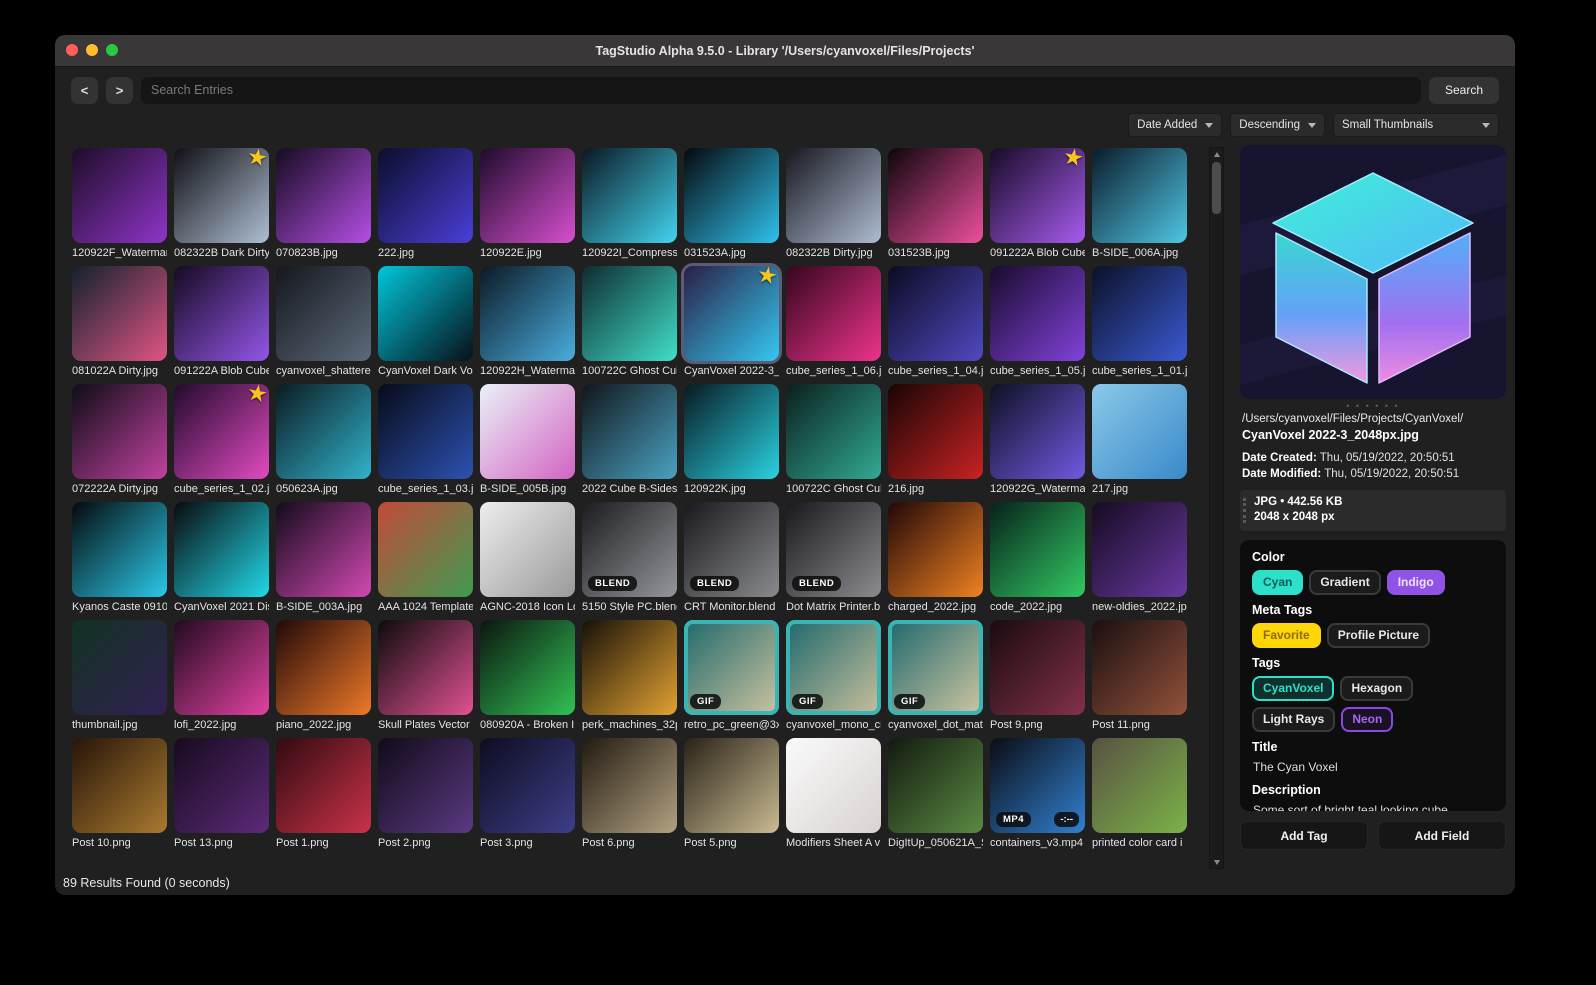 The image size is (1596, 985). Describe the element at coordinates (731, 204) in the screenshot. I see `grid-item: 031523A.jpg` at that location.